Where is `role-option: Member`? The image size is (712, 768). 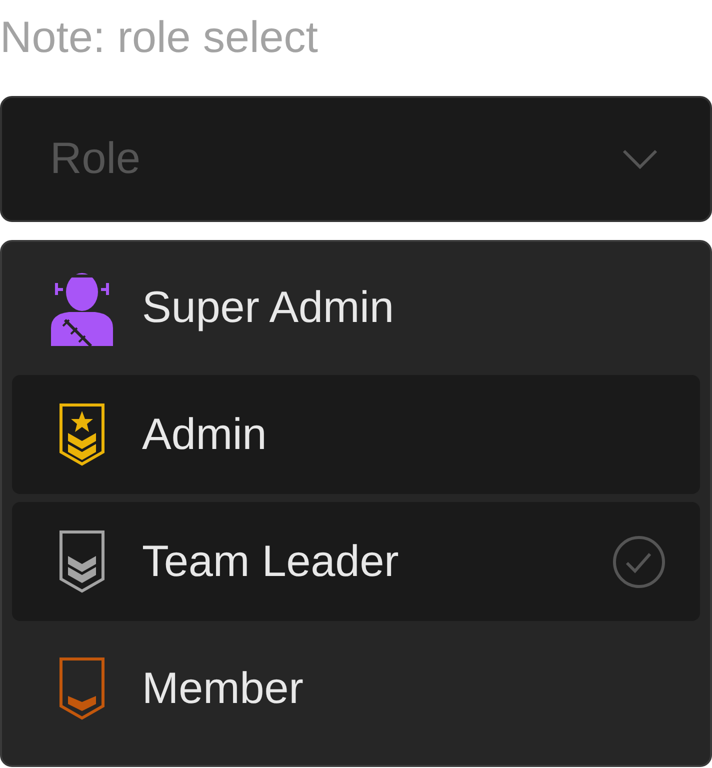 role-option: Member is located at coordinates (356, 688).